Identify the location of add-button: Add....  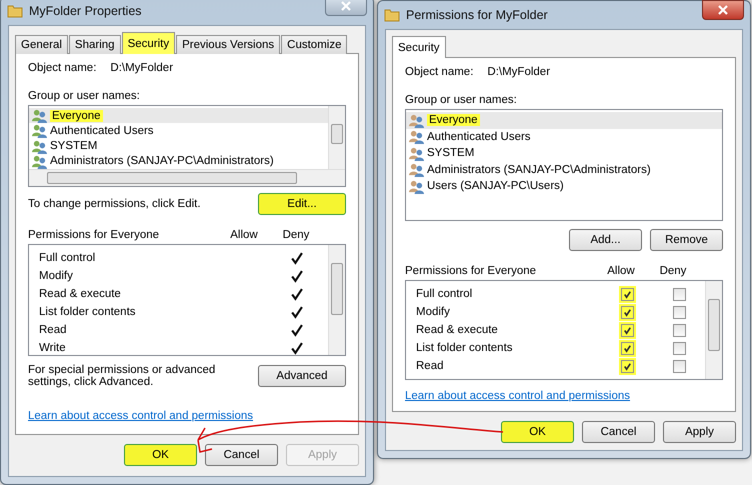
(605, 240).